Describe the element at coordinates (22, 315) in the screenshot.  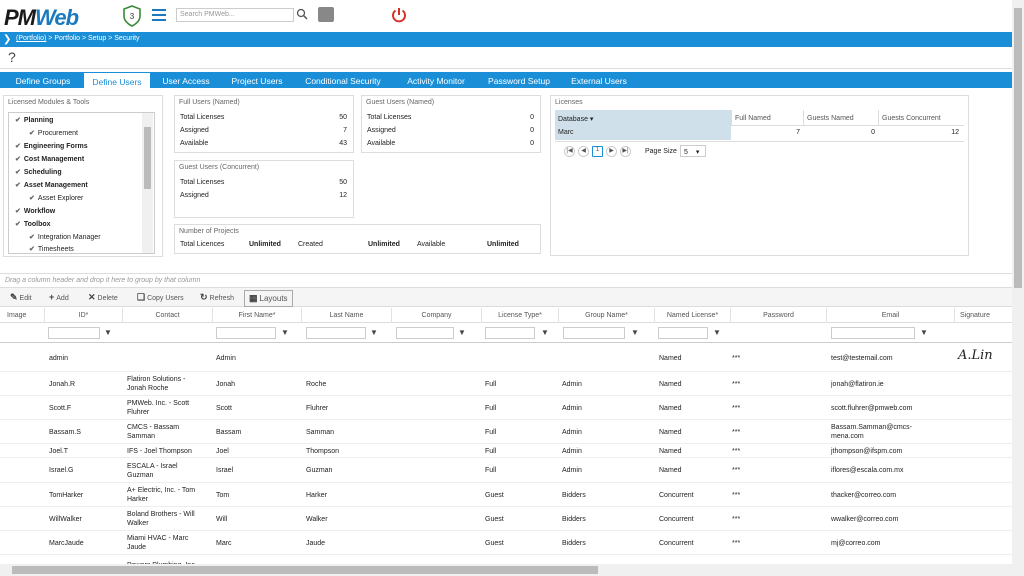
I see `col-image: Image` at that location.